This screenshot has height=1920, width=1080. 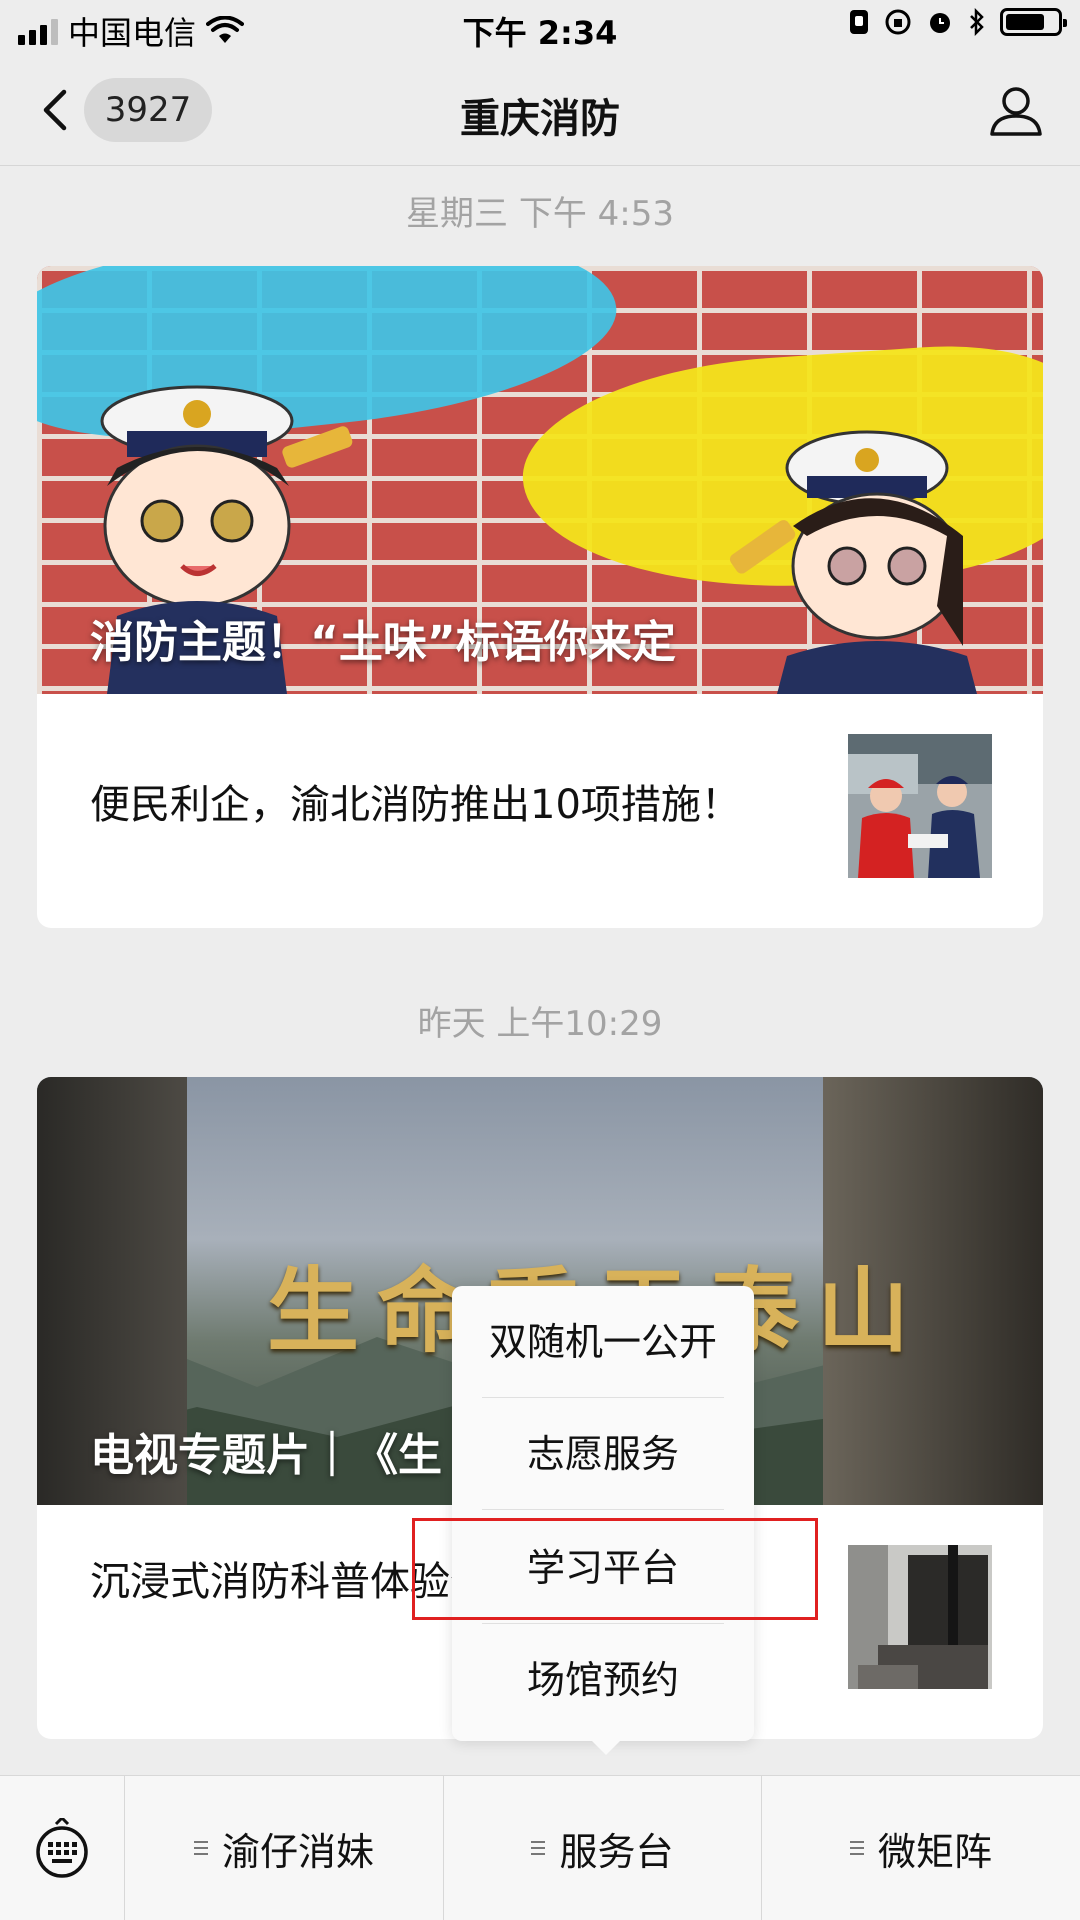 I want to click on message-timestamp: 星期三 下午 4:53, so click(x=540, y=214).